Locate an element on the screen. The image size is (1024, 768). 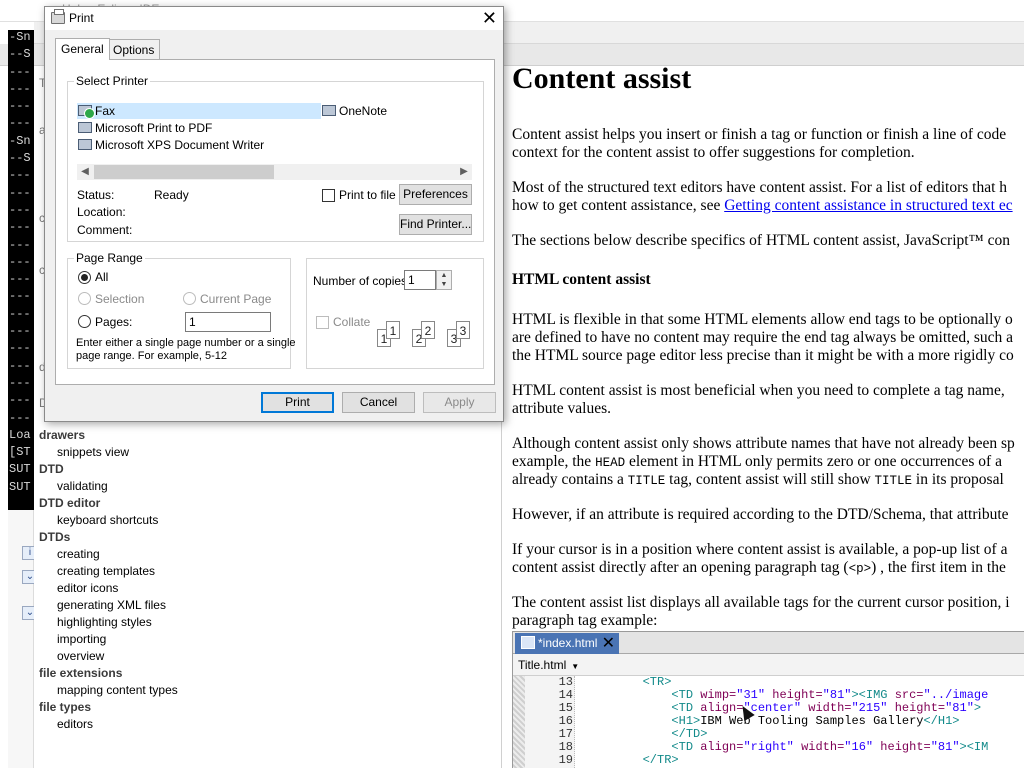
index-entry: creating templates is located at coordinates (106, 571).